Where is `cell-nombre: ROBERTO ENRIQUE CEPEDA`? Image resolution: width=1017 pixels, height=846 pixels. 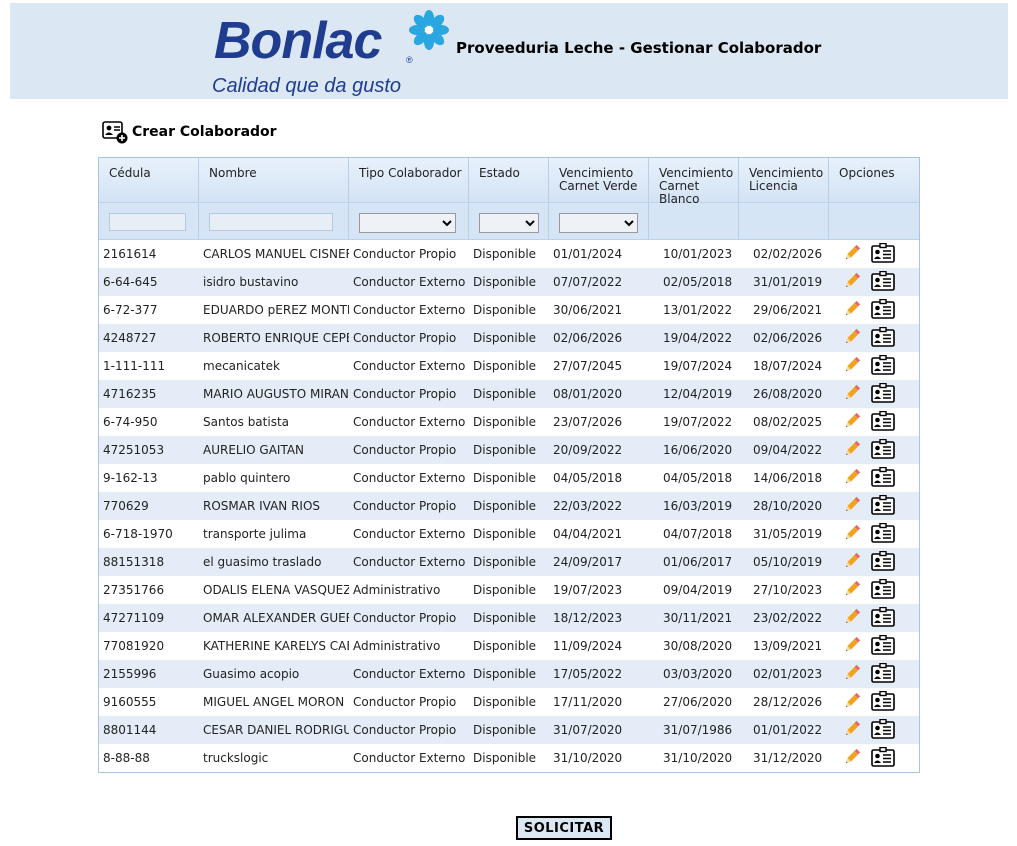 cell-nombre: ROBERTO ENRIQUE CEPEDA is located at coordinates (276, 338).